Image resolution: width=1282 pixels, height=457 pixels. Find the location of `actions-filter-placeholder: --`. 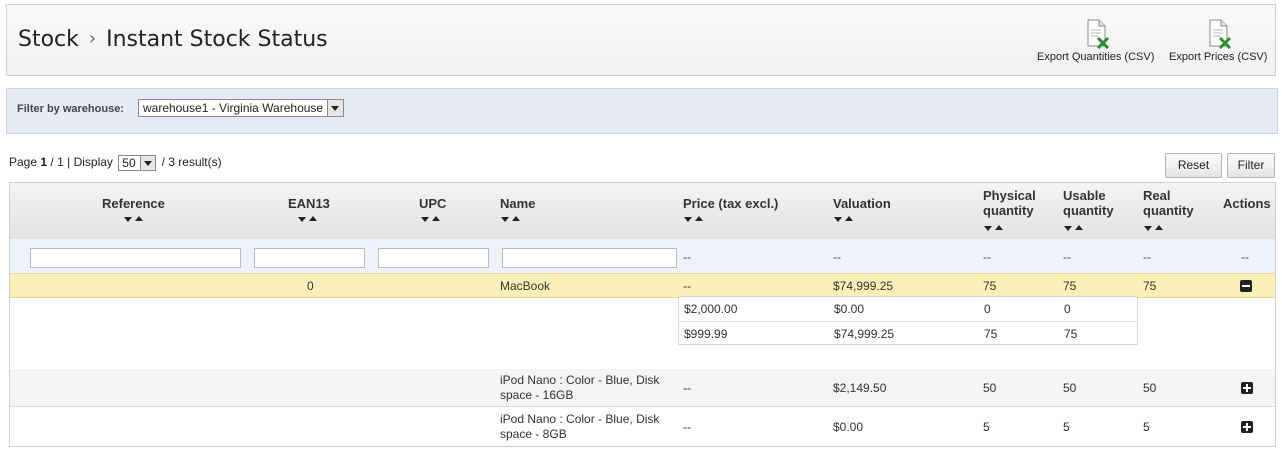

actions-filter-placeholder: -- is located at coordinates (1245, 257).